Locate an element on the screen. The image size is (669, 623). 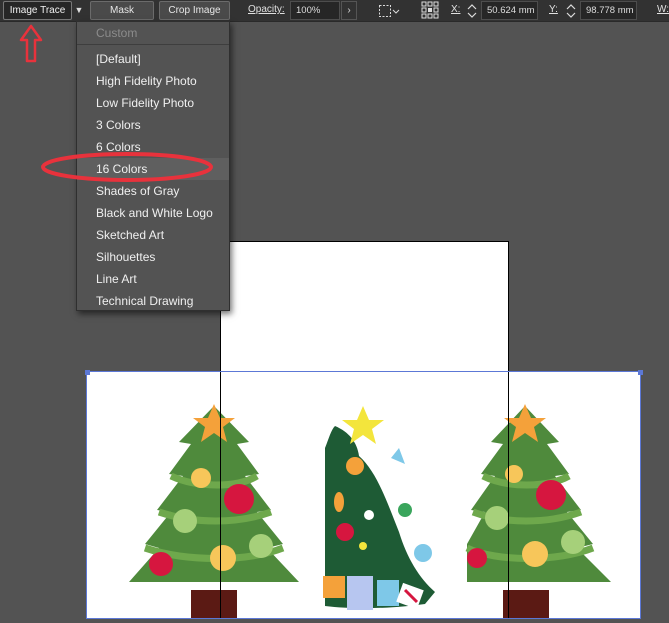
x-position-field: 50.624 mm is located at coordinates (509, 10).